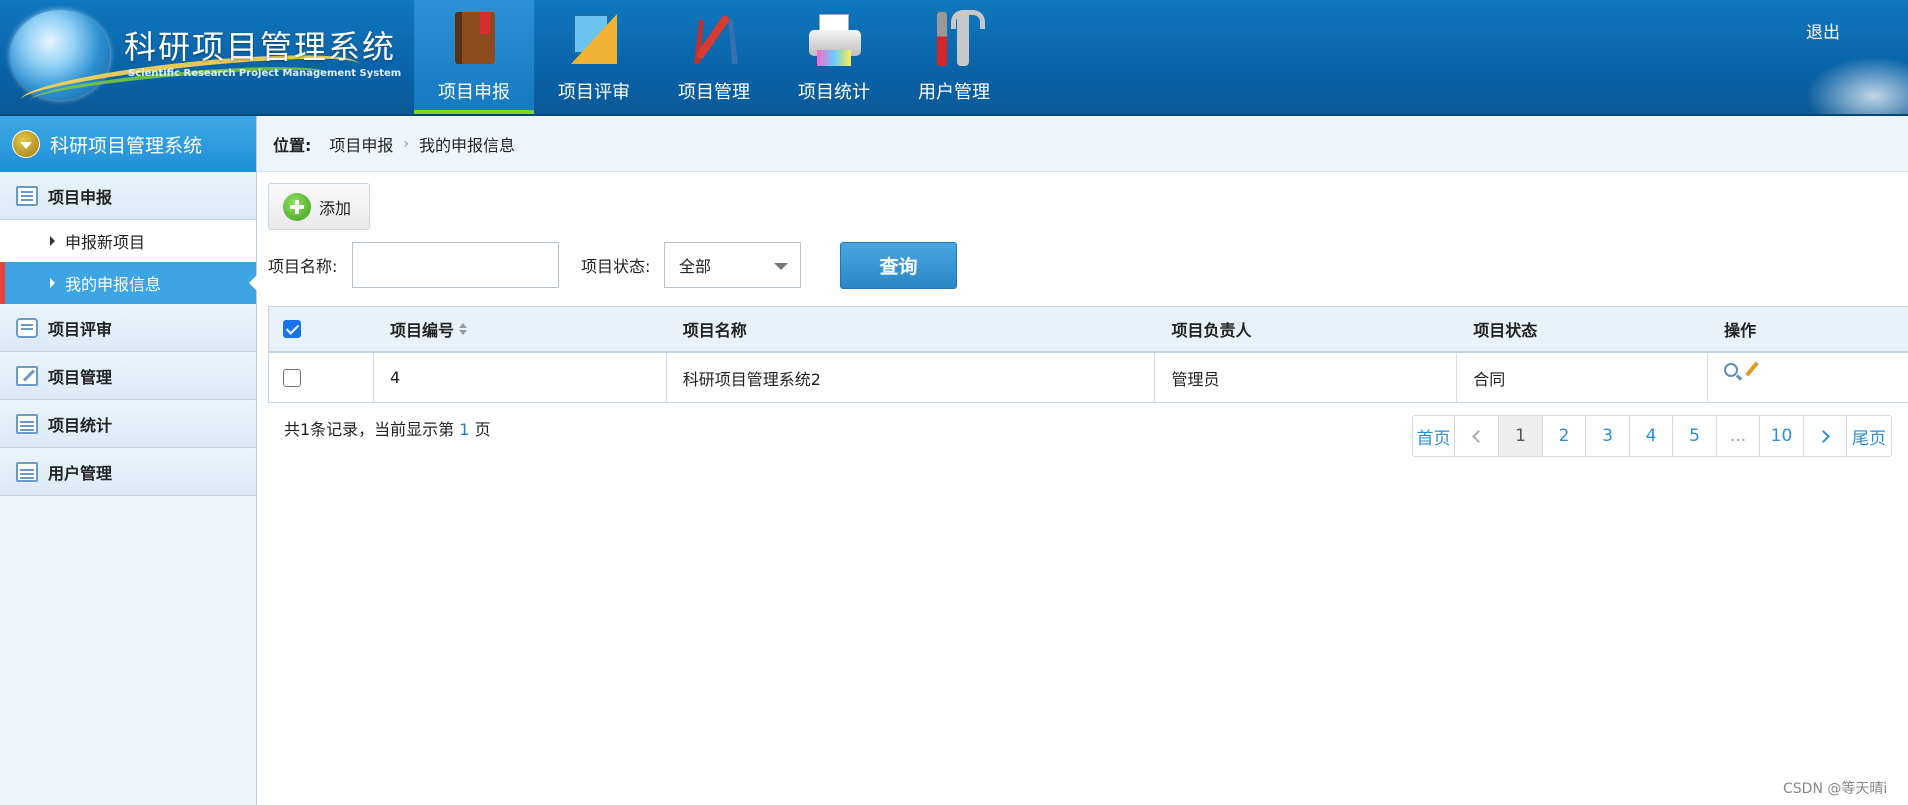 Image resolution: width=1908 pixels, height=805 pixels. Describe the element at coordinates (911, 377) in the screenshot. I see `cell-project-name: 科研项目管理系统2` at that location.